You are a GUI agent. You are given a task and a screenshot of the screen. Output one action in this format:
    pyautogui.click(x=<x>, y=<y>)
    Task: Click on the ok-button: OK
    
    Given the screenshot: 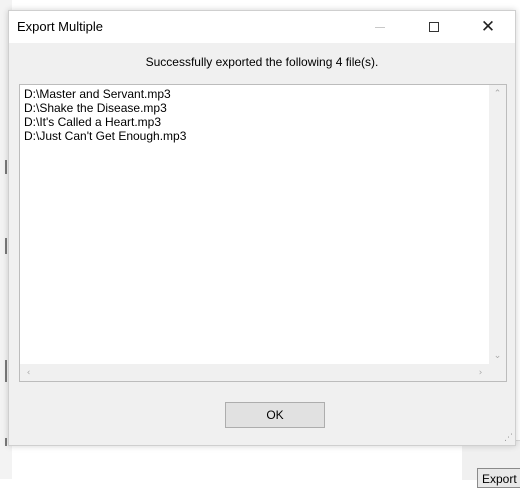 What is the action you would take?
    pyautogui.click(x=275, y=415)
    